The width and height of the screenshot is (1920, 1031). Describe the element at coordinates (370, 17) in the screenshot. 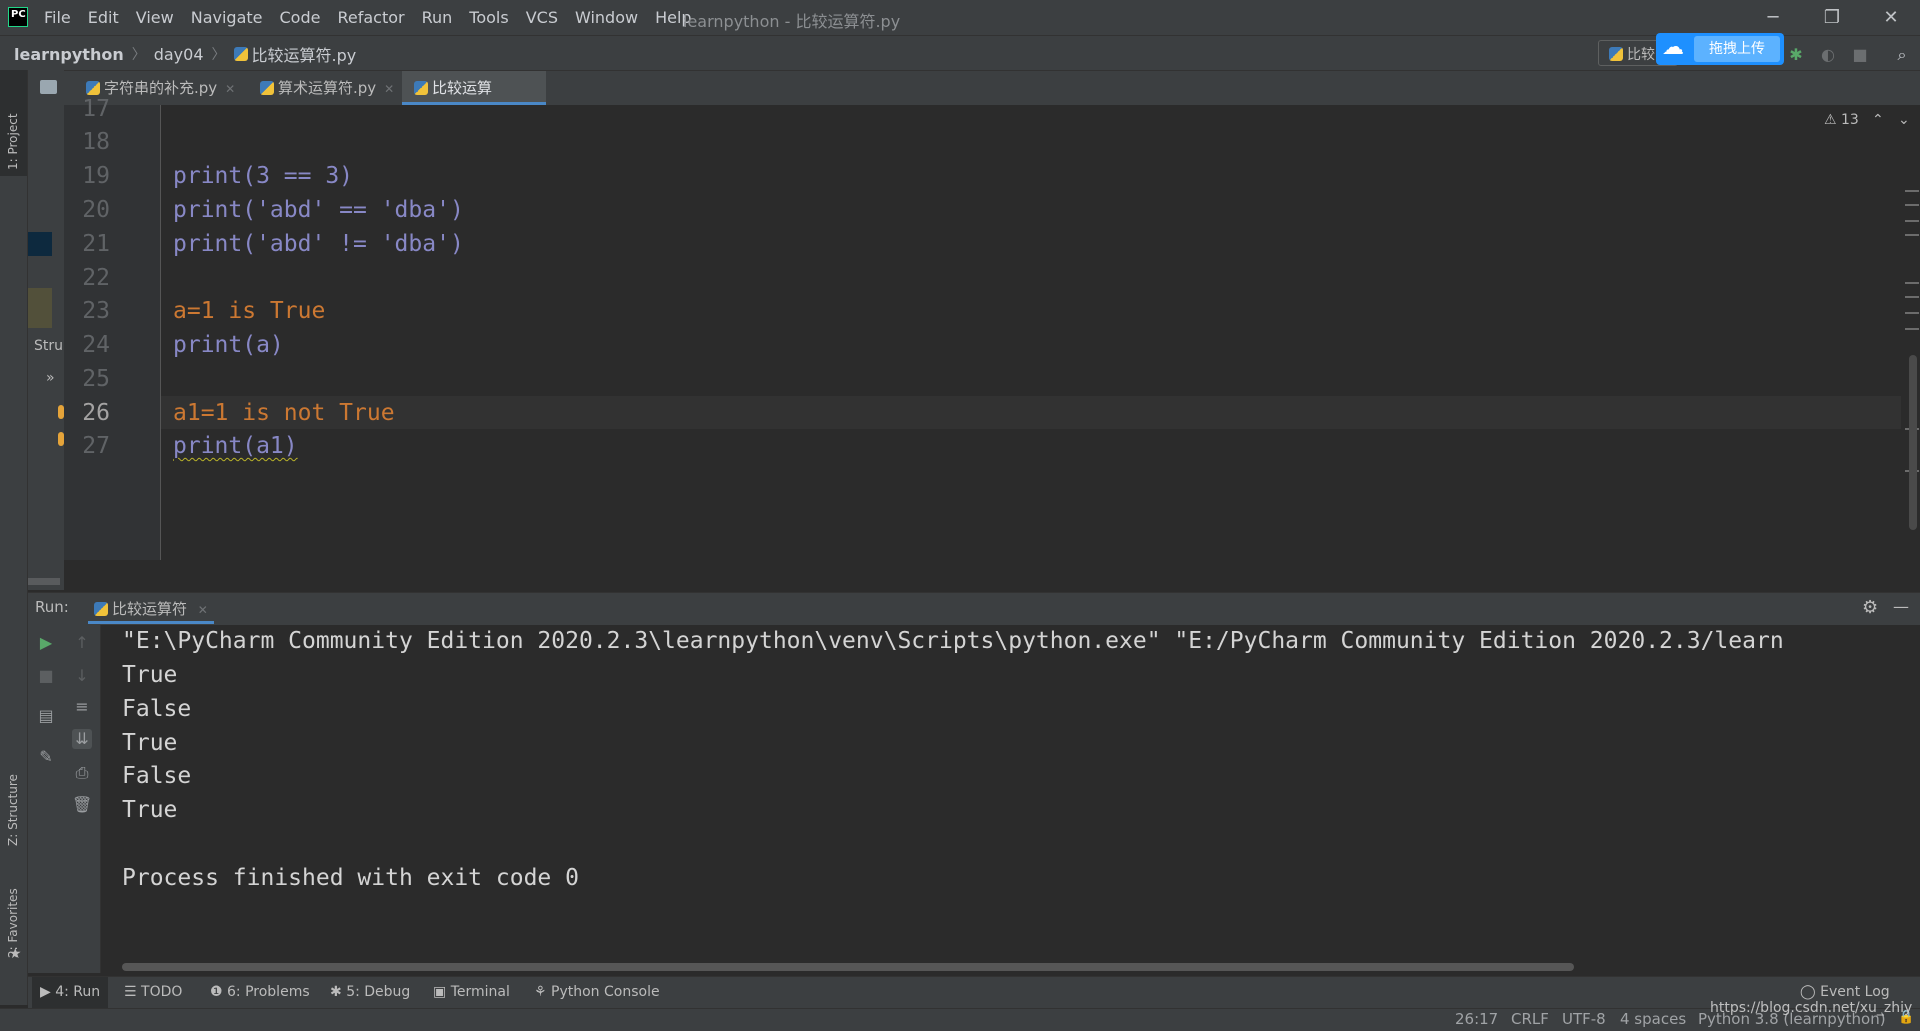

I see `menu-refactor: Refactor` at that location.